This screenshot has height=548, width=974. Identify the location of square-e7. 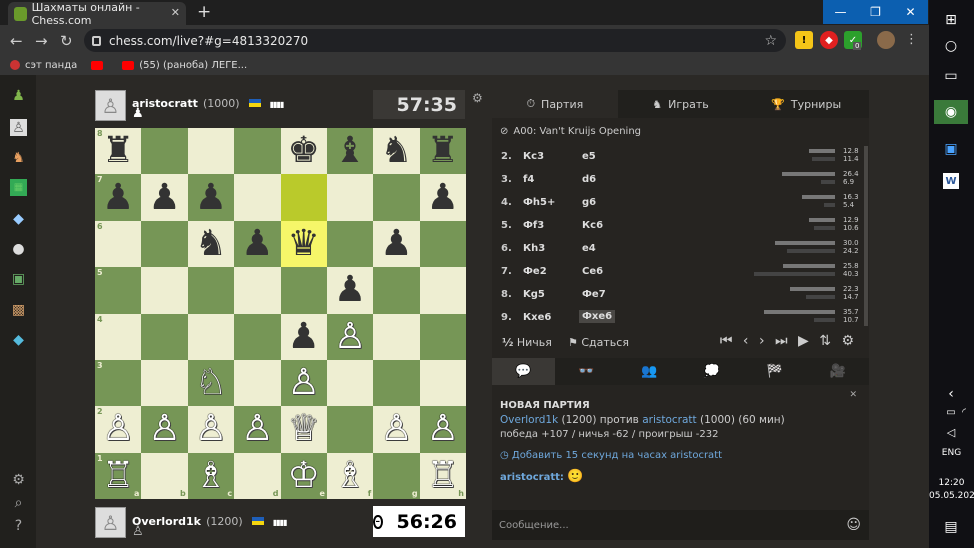
(303, 197).